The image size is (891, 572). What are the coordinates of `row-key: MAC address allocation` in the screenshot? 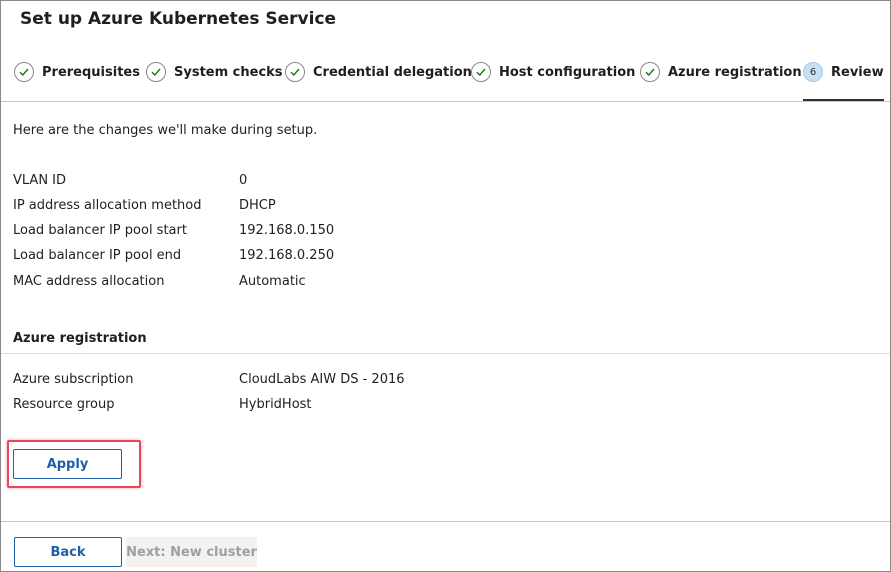 It's located at (89, 281).